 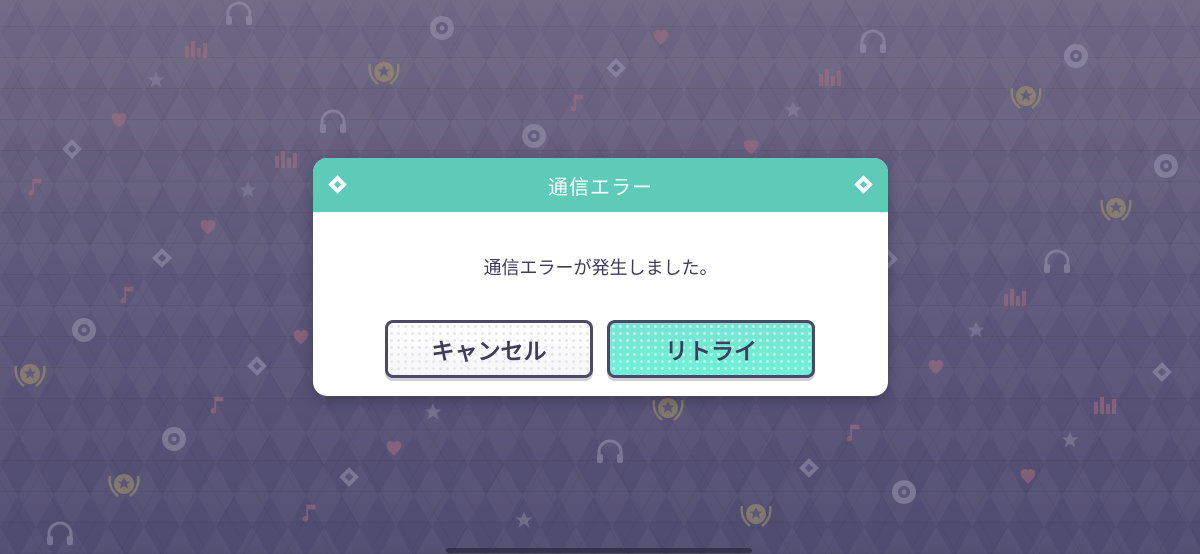 I want to click on dialog-header: 通信エラー, so click(x=600, y=185).